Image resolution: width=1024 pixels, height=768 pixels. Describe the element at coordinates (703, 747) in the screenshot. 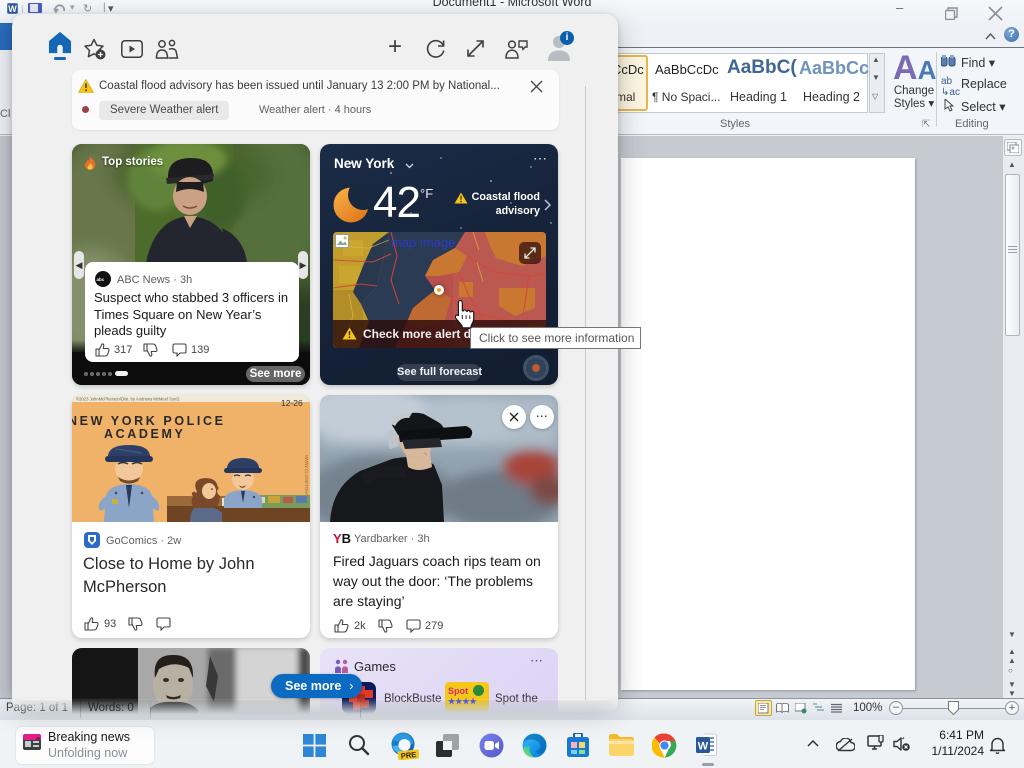

I see `svg-text: W` at that location.